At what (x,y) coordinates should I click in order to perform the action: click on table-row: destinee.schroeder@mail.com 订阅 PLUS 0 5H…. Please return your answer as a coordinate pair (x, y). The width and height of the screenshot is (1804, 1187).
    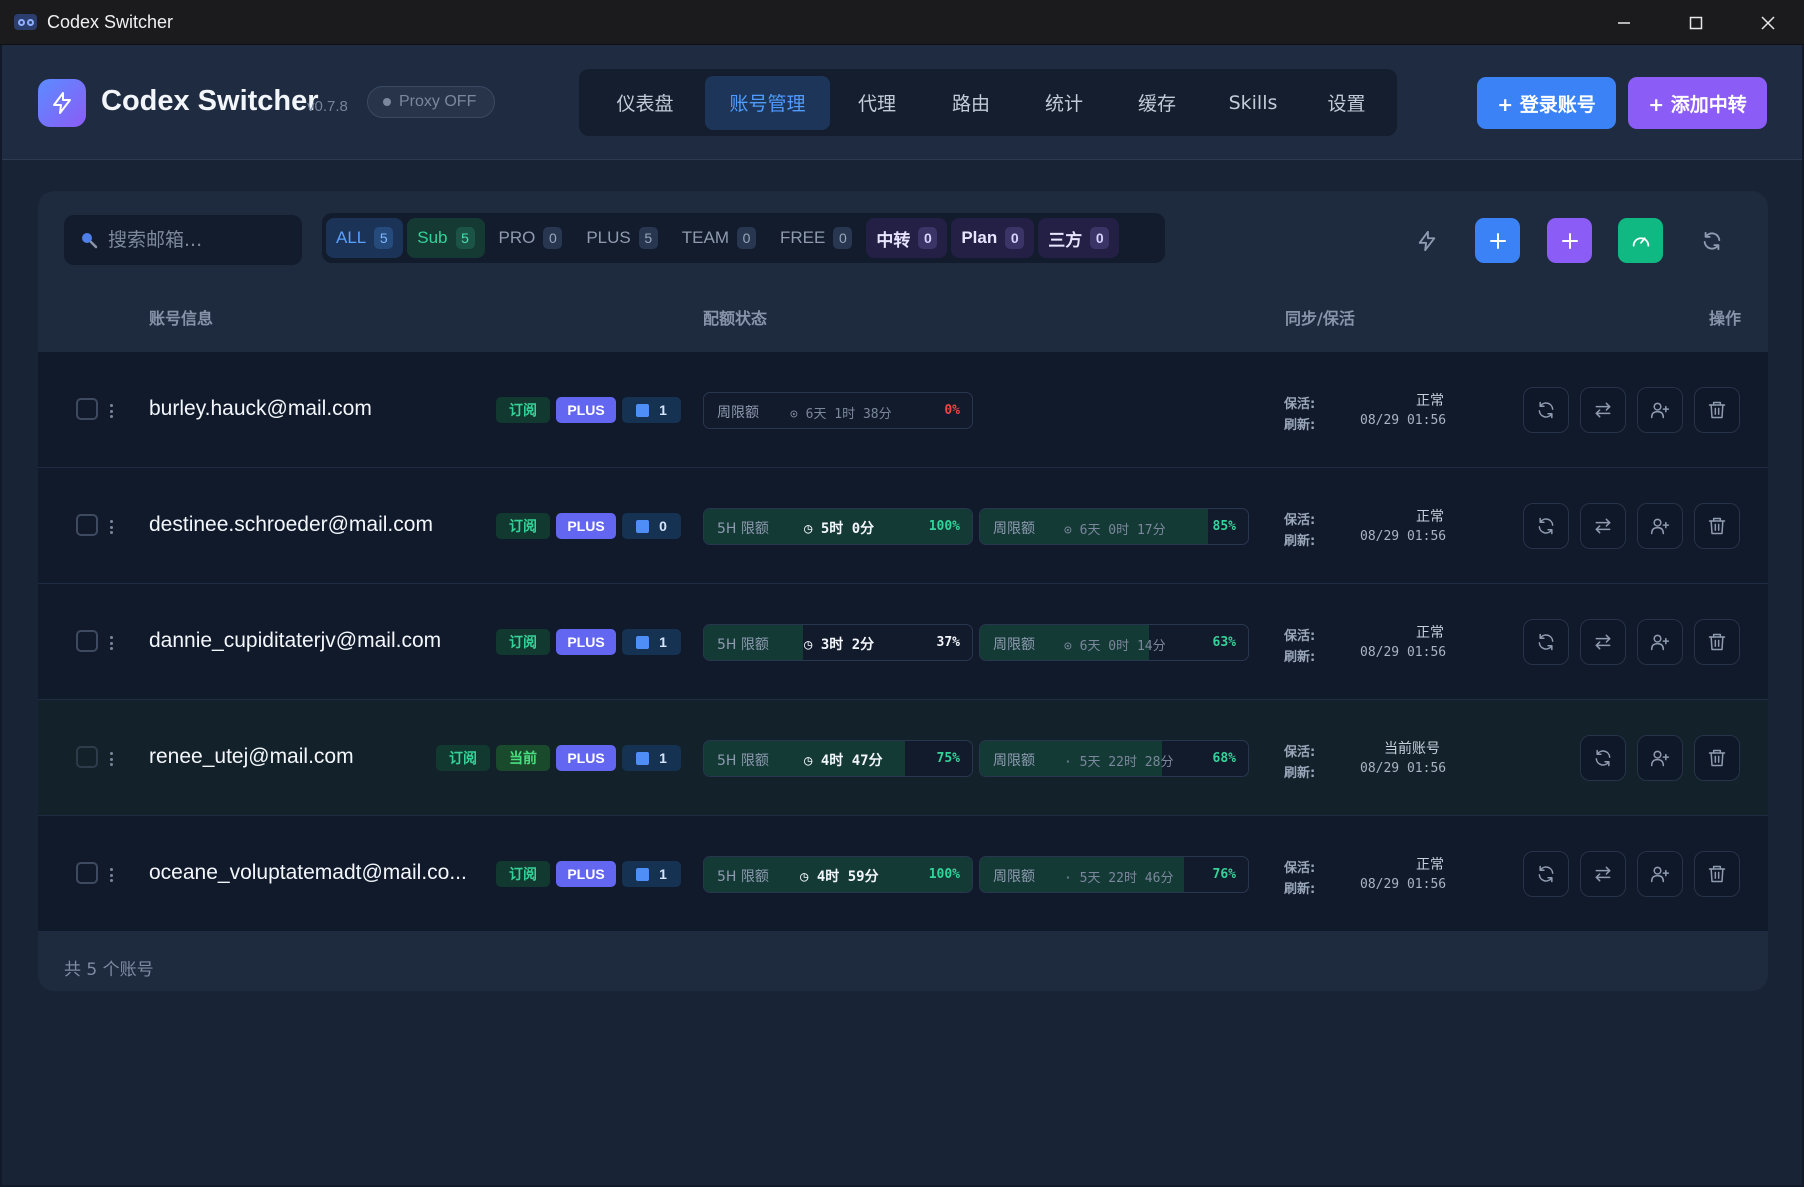
    Looking at the image, I should click on (903, 526).